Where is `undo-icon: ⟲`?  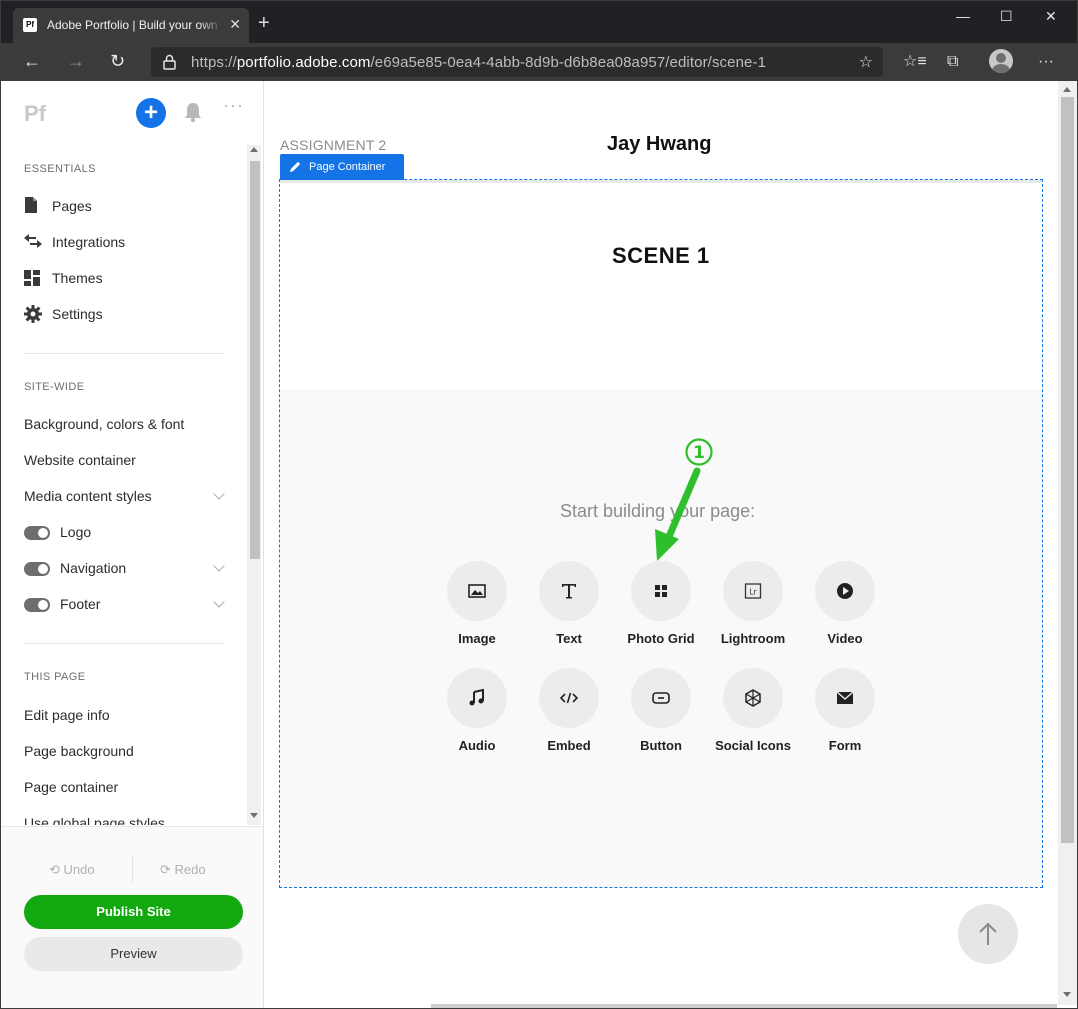 undo-icon: ⟲ is located at coordinates (56, 869).